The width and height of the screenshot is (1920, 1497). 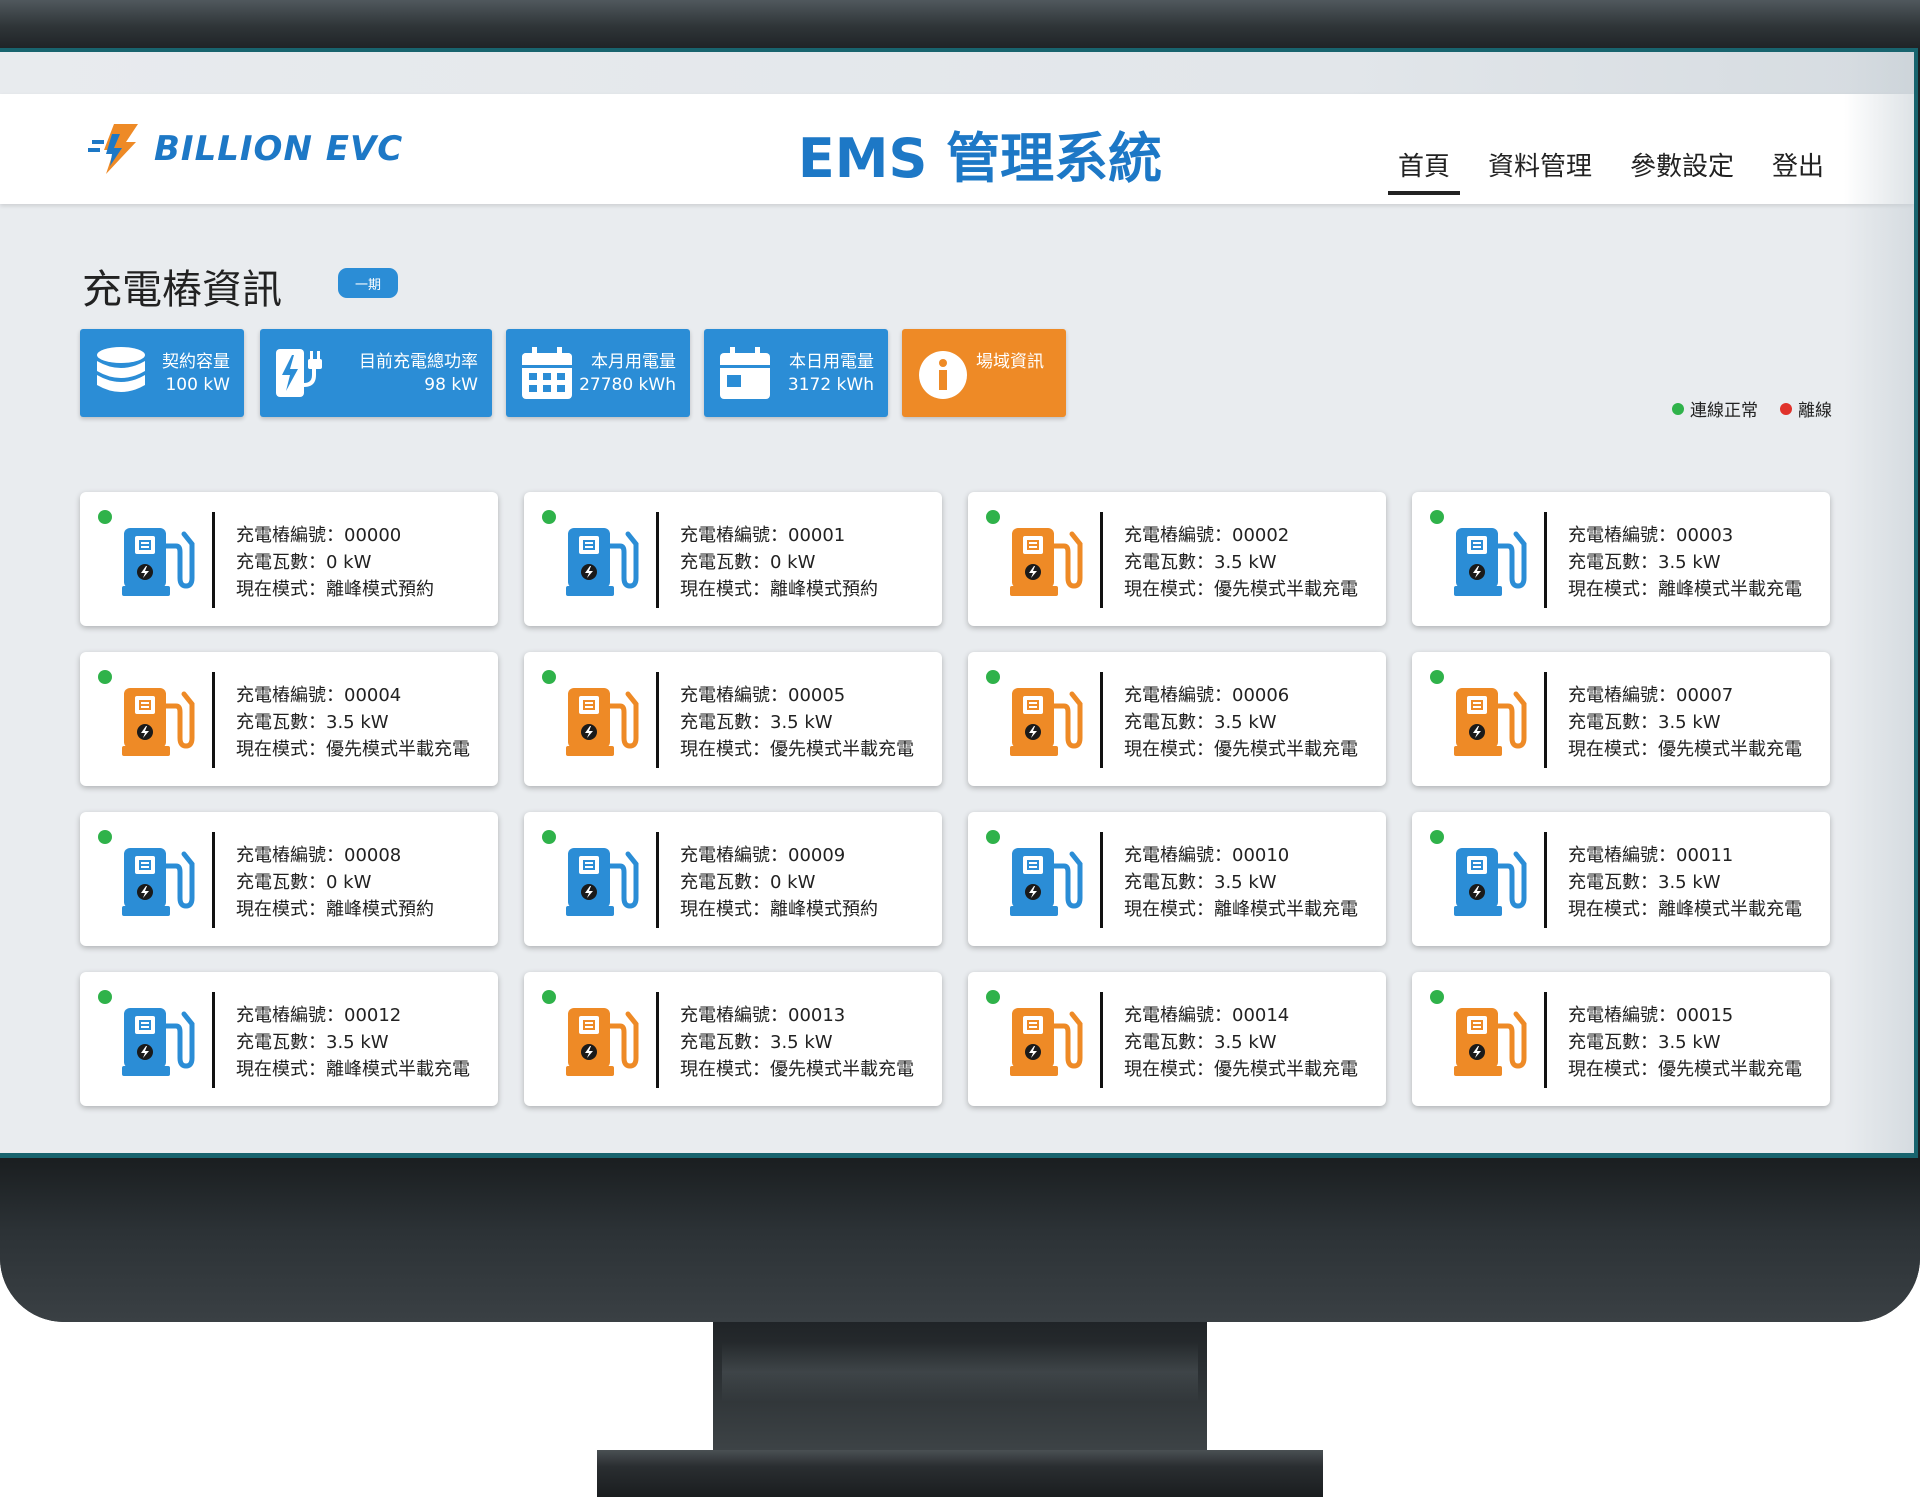 I want to click on charger-card: 充電樁編號：00004 充電瓦數：3.5 kW 現在模式：優先模式半載充電, so click(x=289, y=719).